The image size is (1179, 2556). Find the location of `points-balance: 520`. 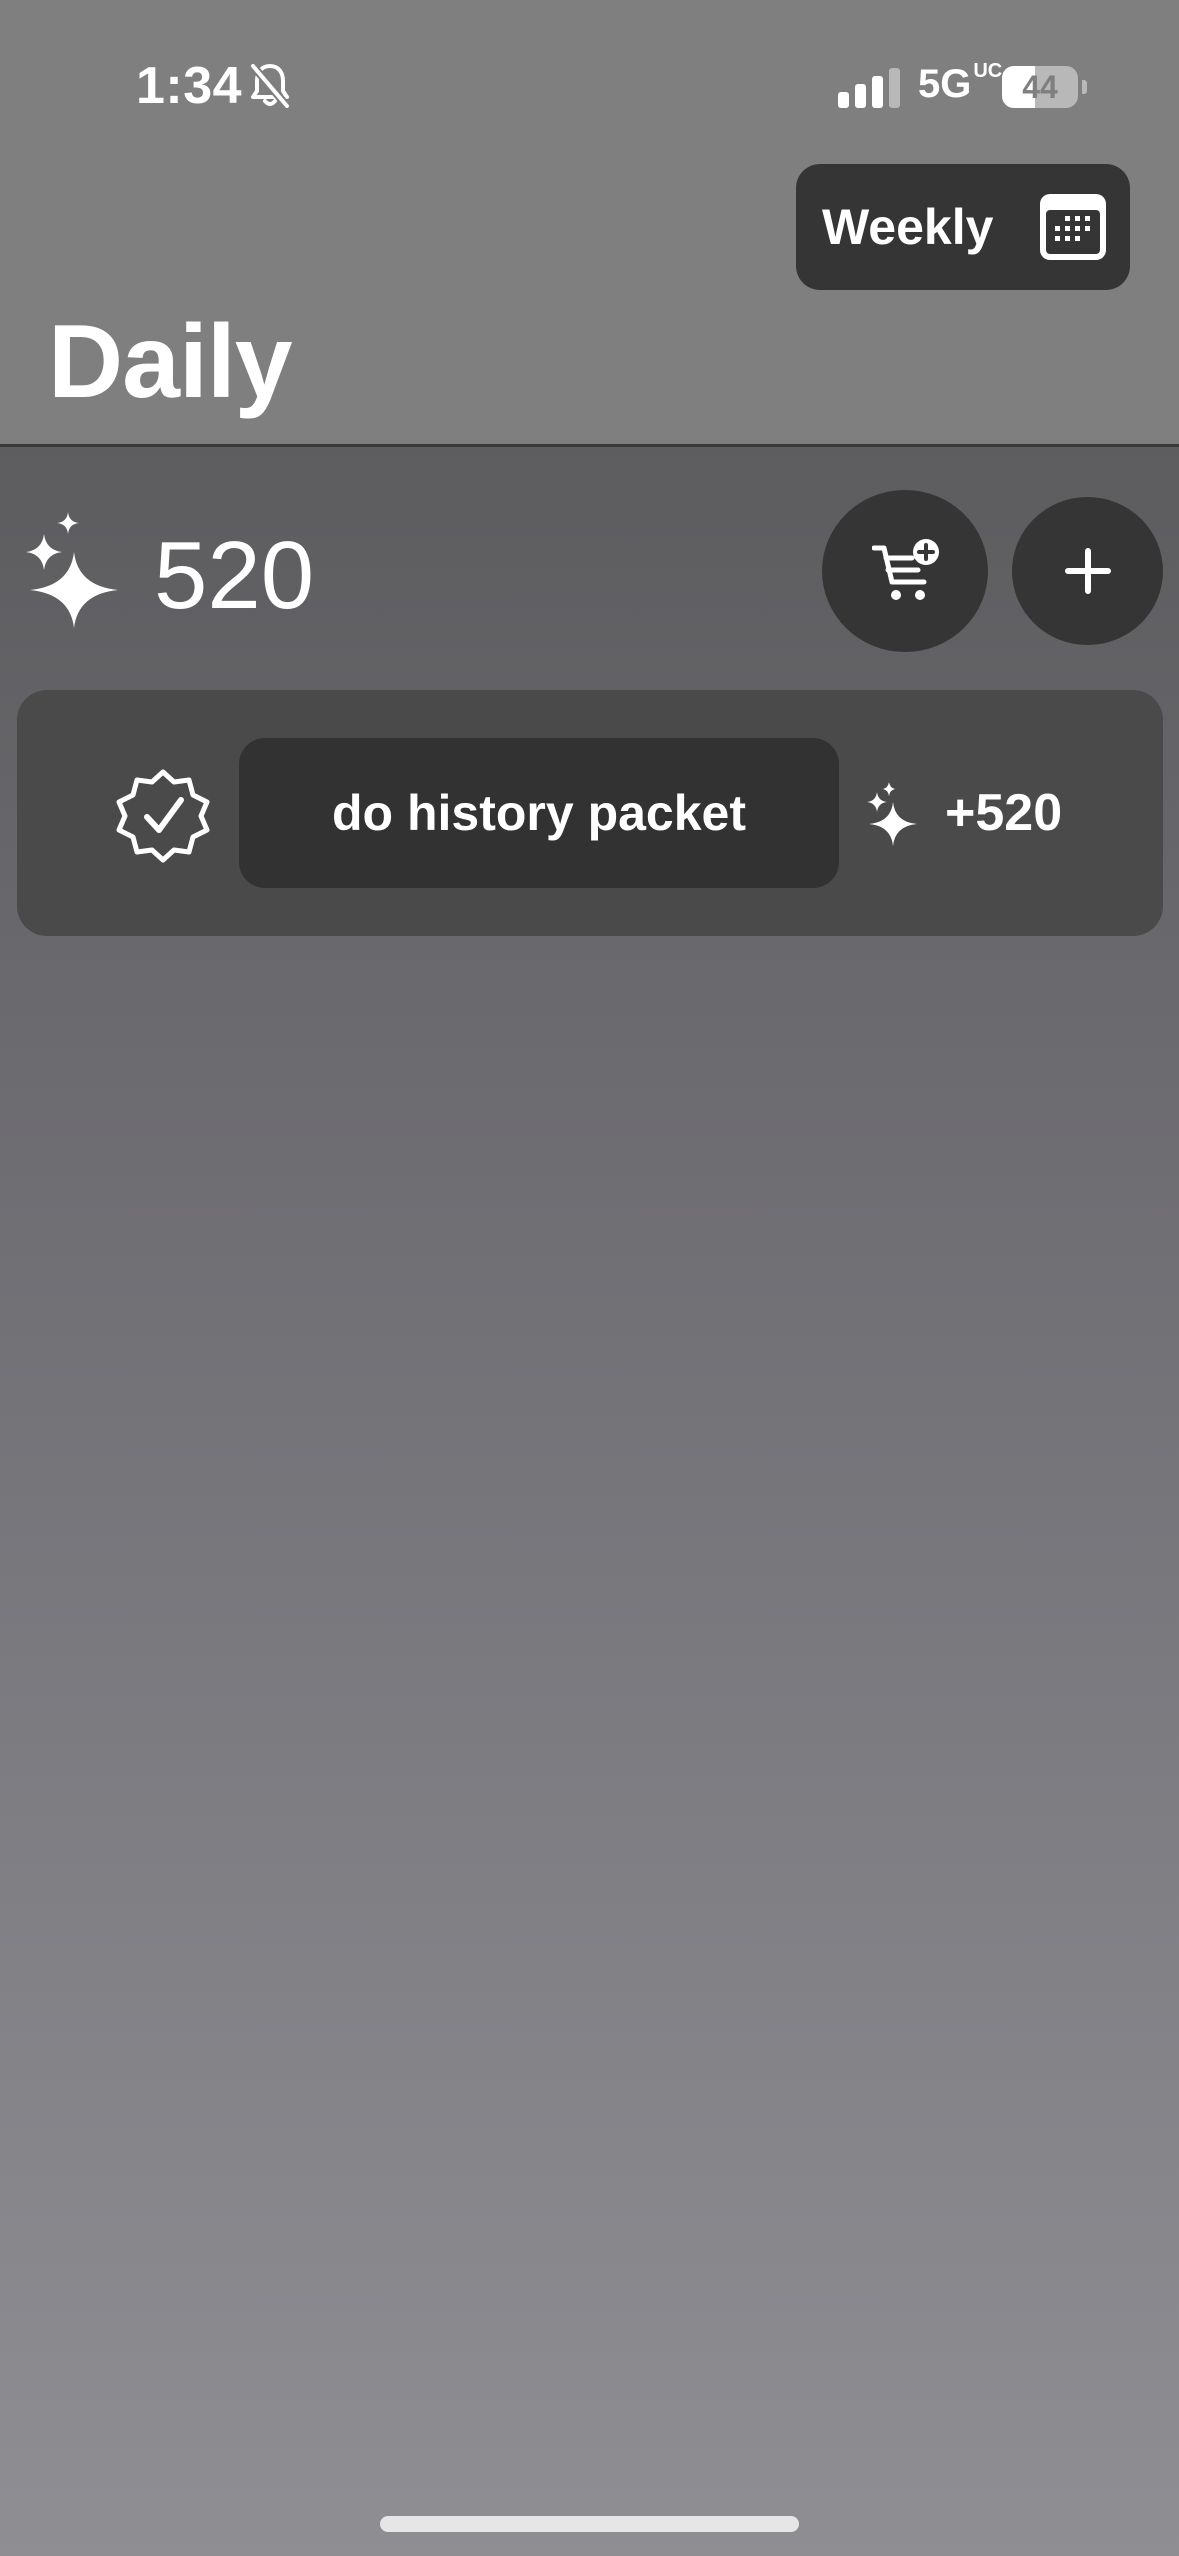

points-balance: 520 is located at coordinates (234, 575).